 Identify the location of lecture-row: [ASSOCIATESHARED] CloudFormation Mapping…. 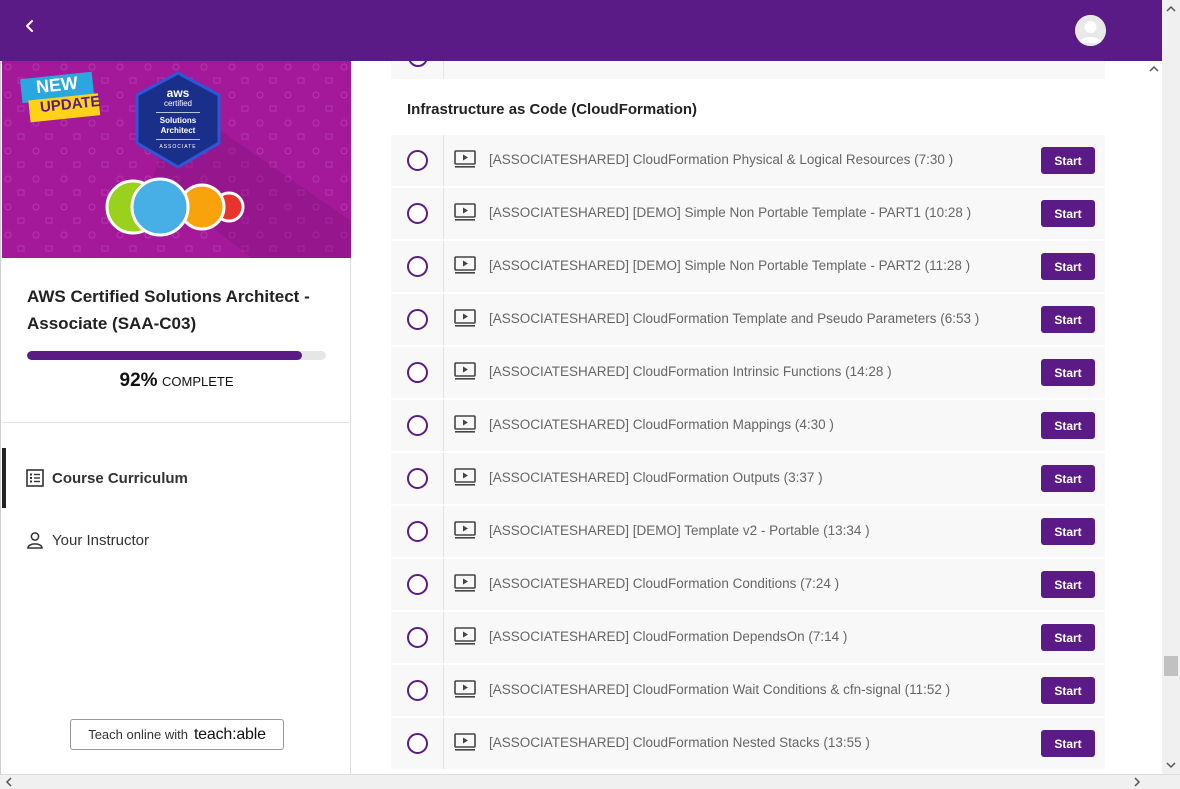
(748, 425).